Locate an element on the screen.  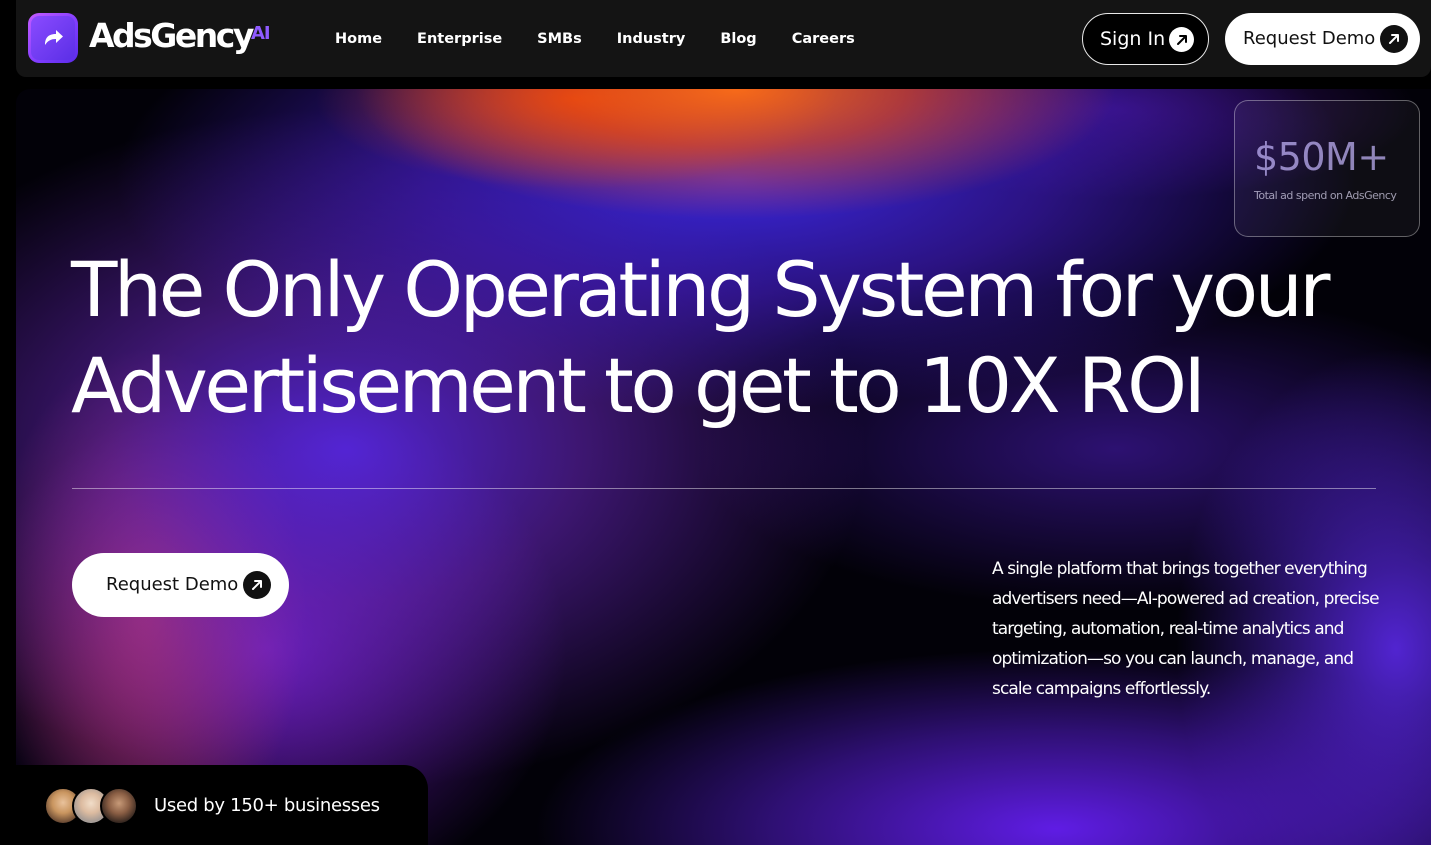
nav-link-enterprise: Enterprise is located at coordinates (459, 39).